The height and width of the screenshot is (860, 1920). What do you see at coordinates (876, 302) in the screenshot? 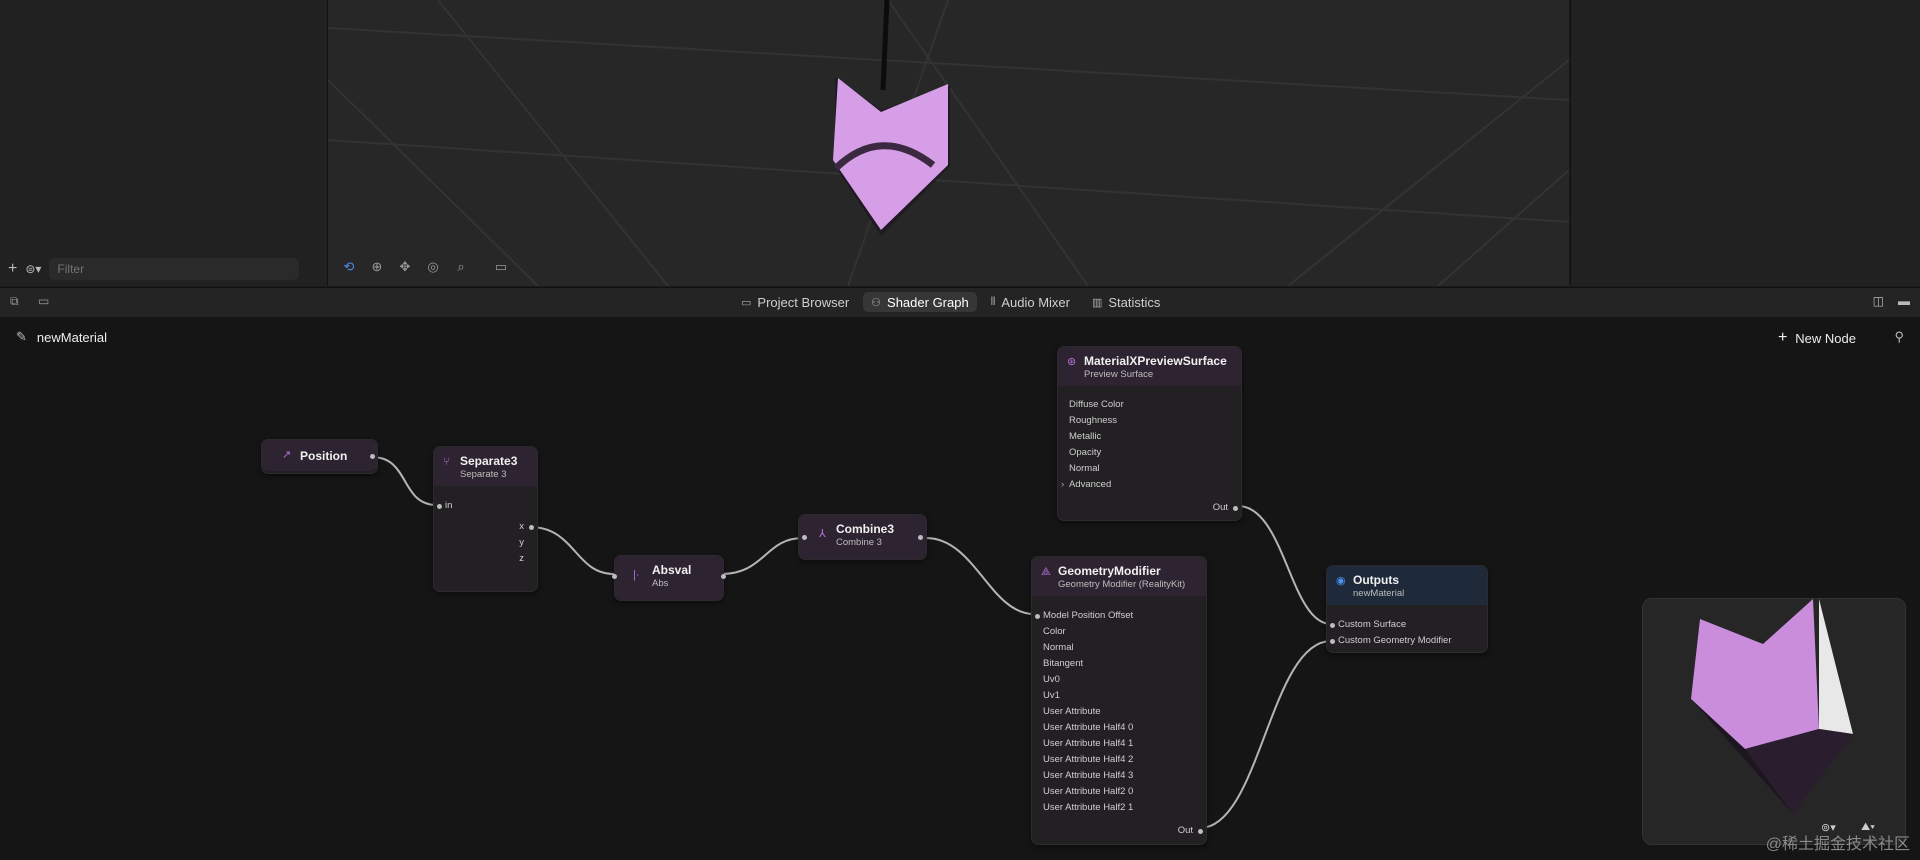
I see `nodes-icon: ⚇` at bounding box center [876, 302].